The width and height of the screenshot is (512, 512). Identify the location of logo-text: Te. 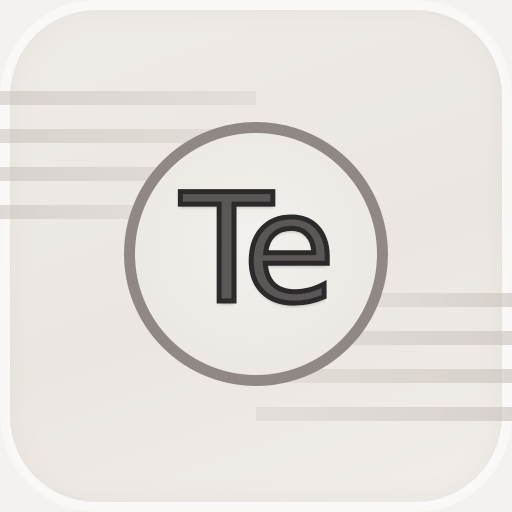
(257, 250).